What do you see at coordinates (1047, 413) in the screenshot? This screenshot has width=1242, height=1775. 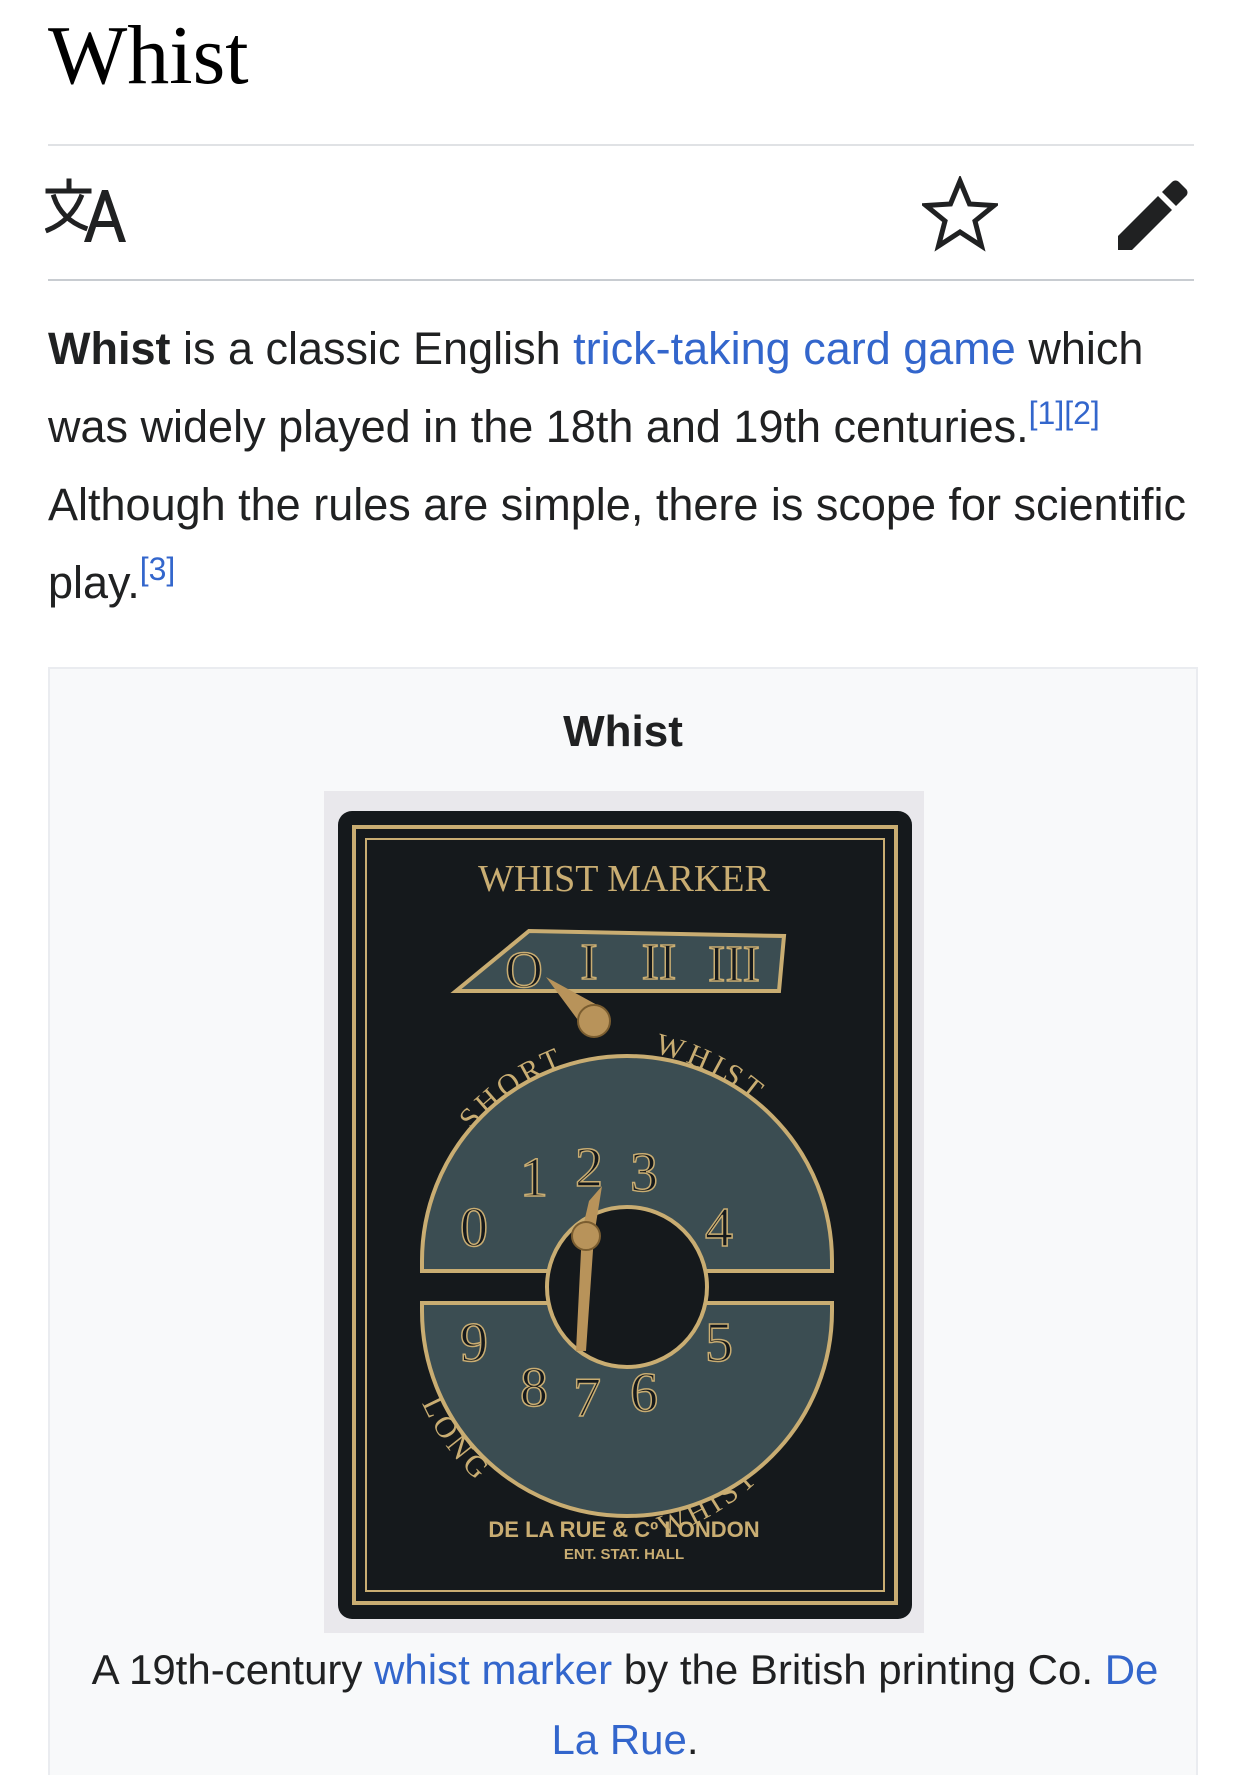 I see `reference-link: [1]` at bounding box center [1047, 413].